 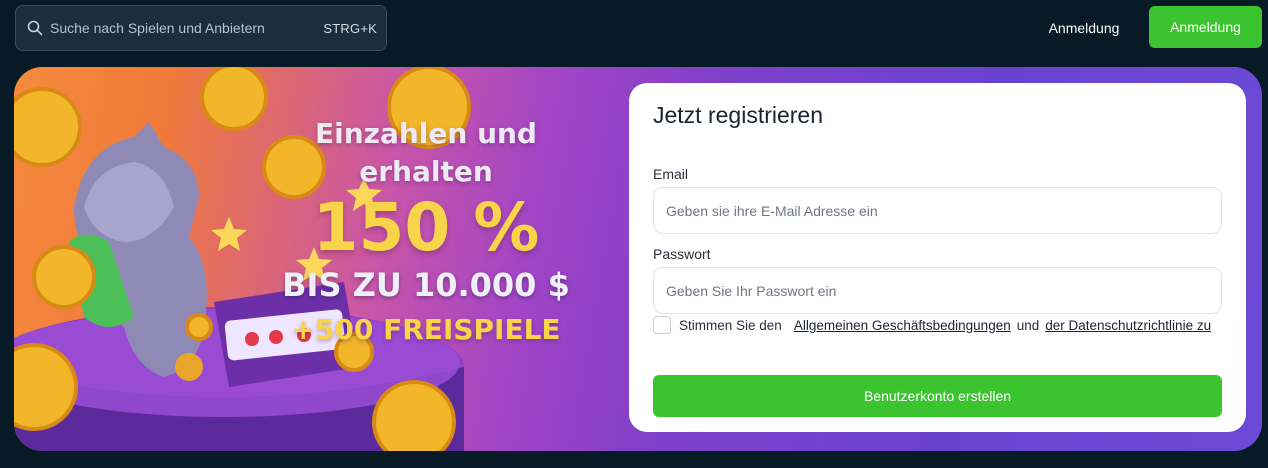 I want to click on password-field, so click(x=937, y=290).